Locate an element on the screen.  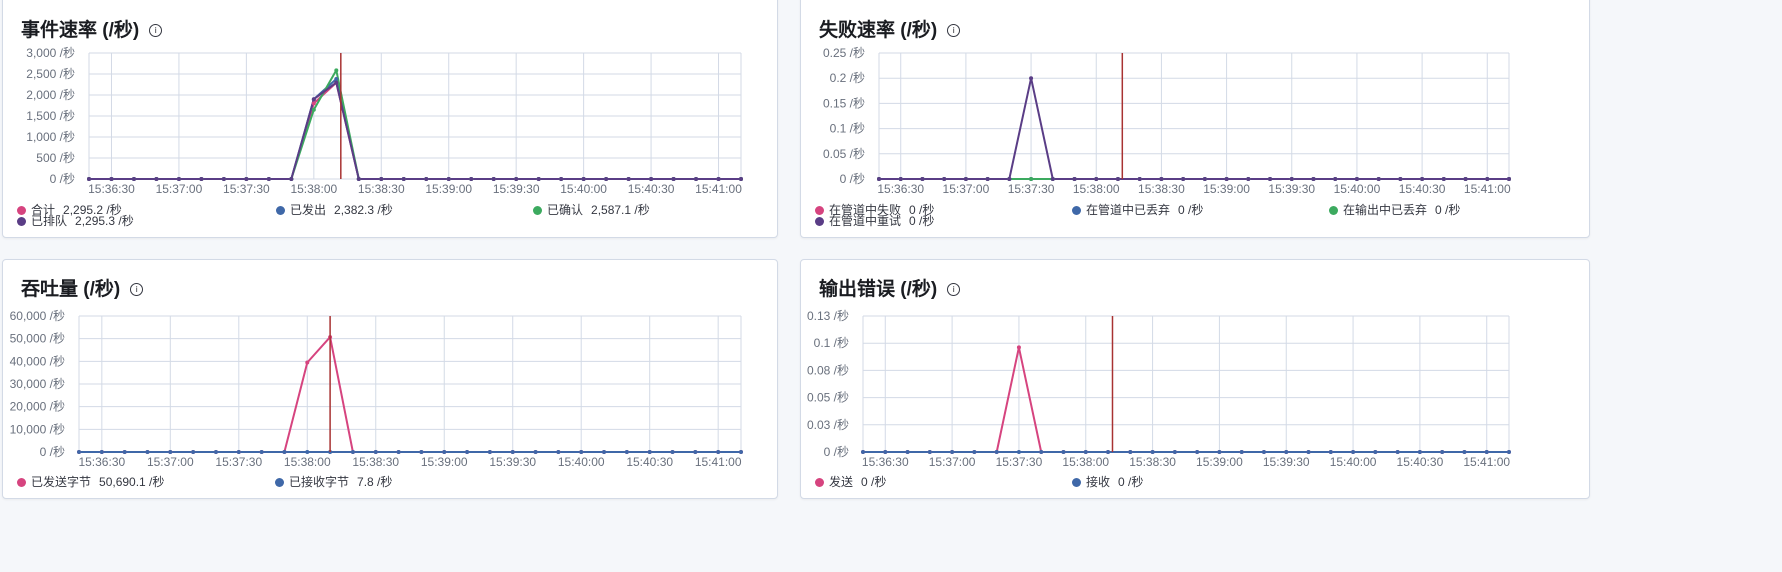
y-tick-label: 30,000 /秒 is located at coordinates (37, 384).